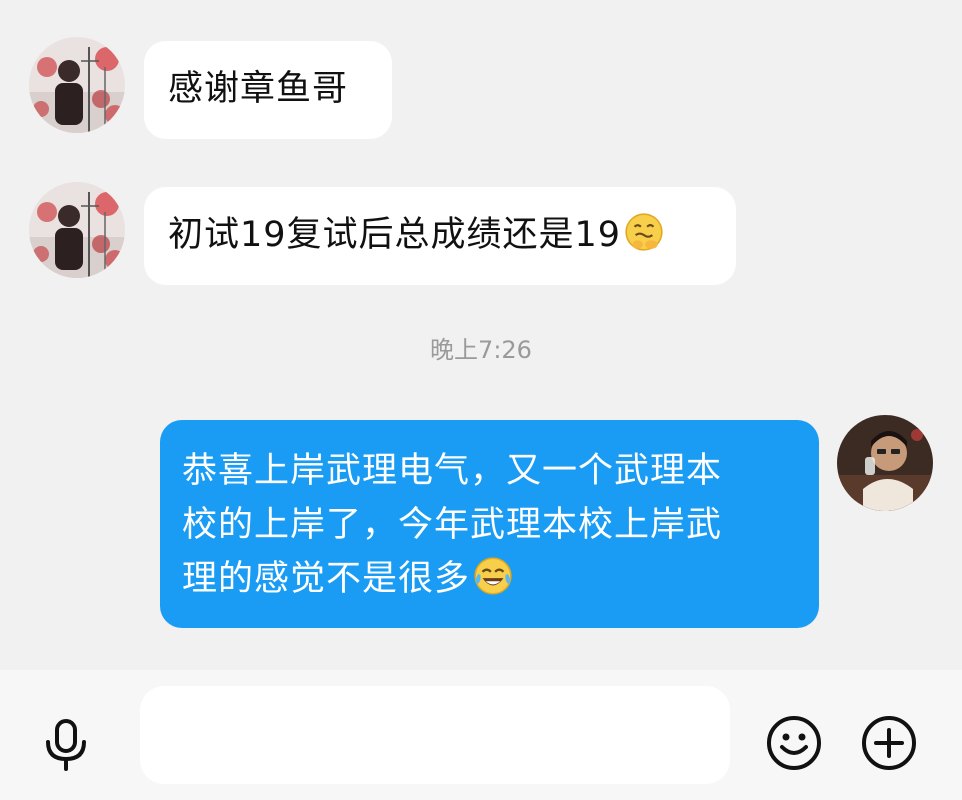  What do you see at coordinates (794, 743) in the screenshot?
I see `smiley-icon` at bounding box center [794, 743].